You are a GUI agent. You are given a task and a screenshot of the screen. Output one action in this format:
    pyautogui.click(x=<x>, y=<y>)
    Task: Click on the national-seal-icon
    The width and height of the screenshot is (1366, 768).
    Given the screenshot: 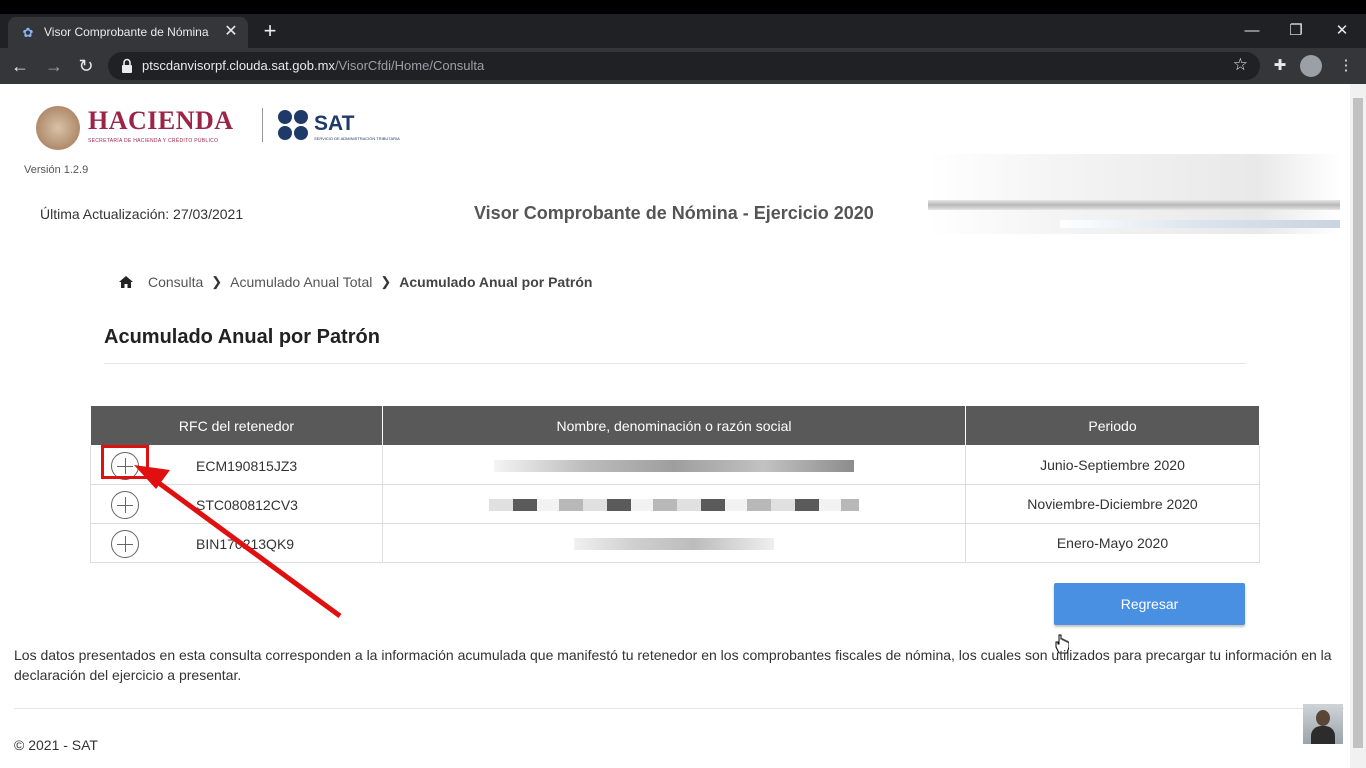 What is the action you would take?
    pyautogui.click(x=58, y=128)
    